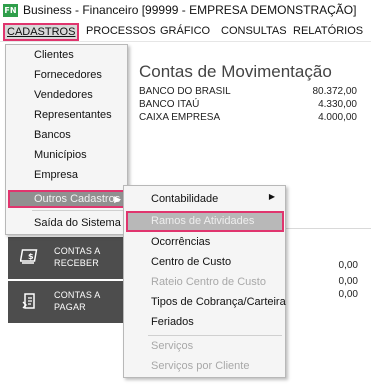 Image resolution: width=371 pixels, height=387 pixels. What do you see at coordinates (208, 282) in the screenshot?
I see `submenu-item-rateio-centro-custo: Rateio Centro de Custo` at bounding box center [208, 282].